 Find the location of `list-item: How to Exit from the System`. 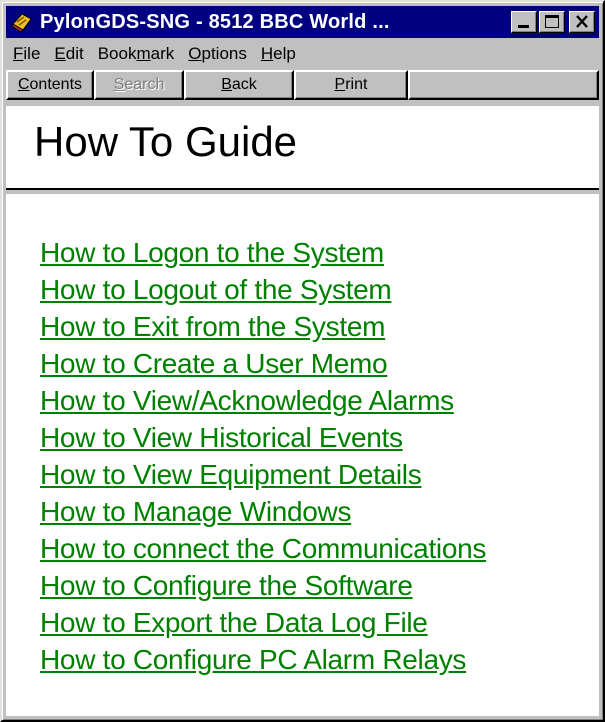

list-item: How to Exit from the System is located at coordinates (263, 326).